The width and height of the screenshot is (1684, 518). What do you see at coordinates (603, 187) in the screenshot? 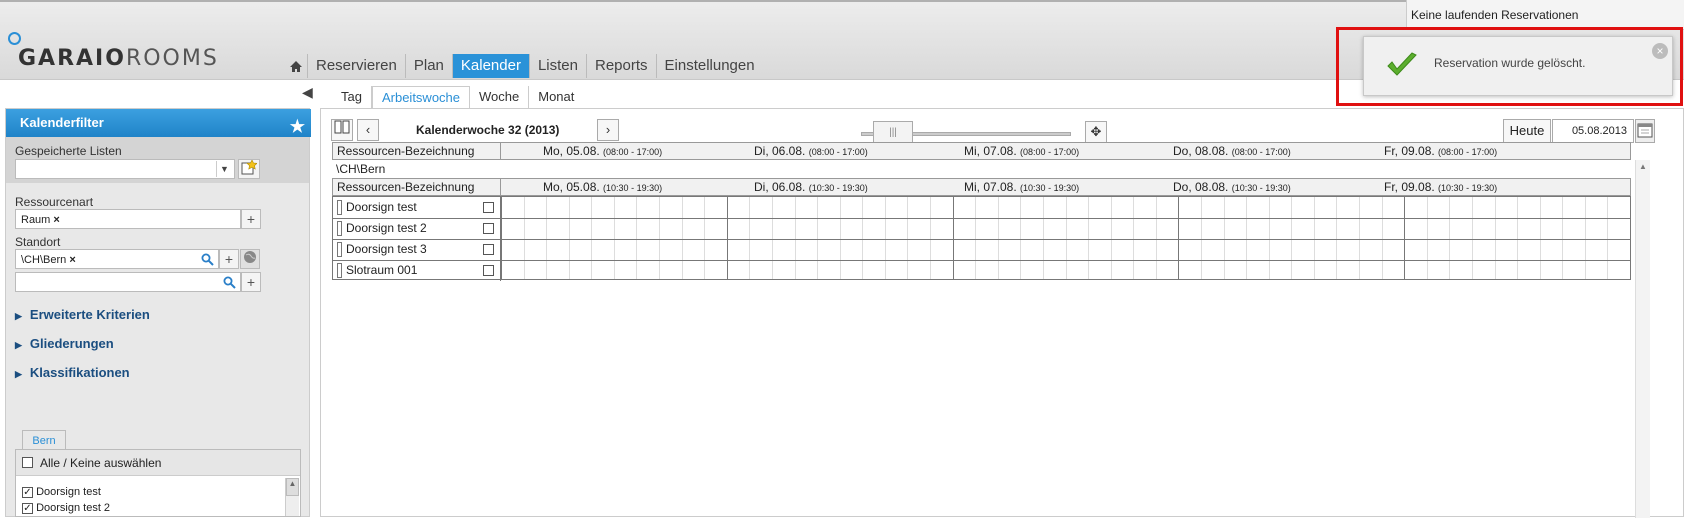
I see `day-header: Mo, 05.08. (10:30 - 19:30)` at bounding box center [603, 187].